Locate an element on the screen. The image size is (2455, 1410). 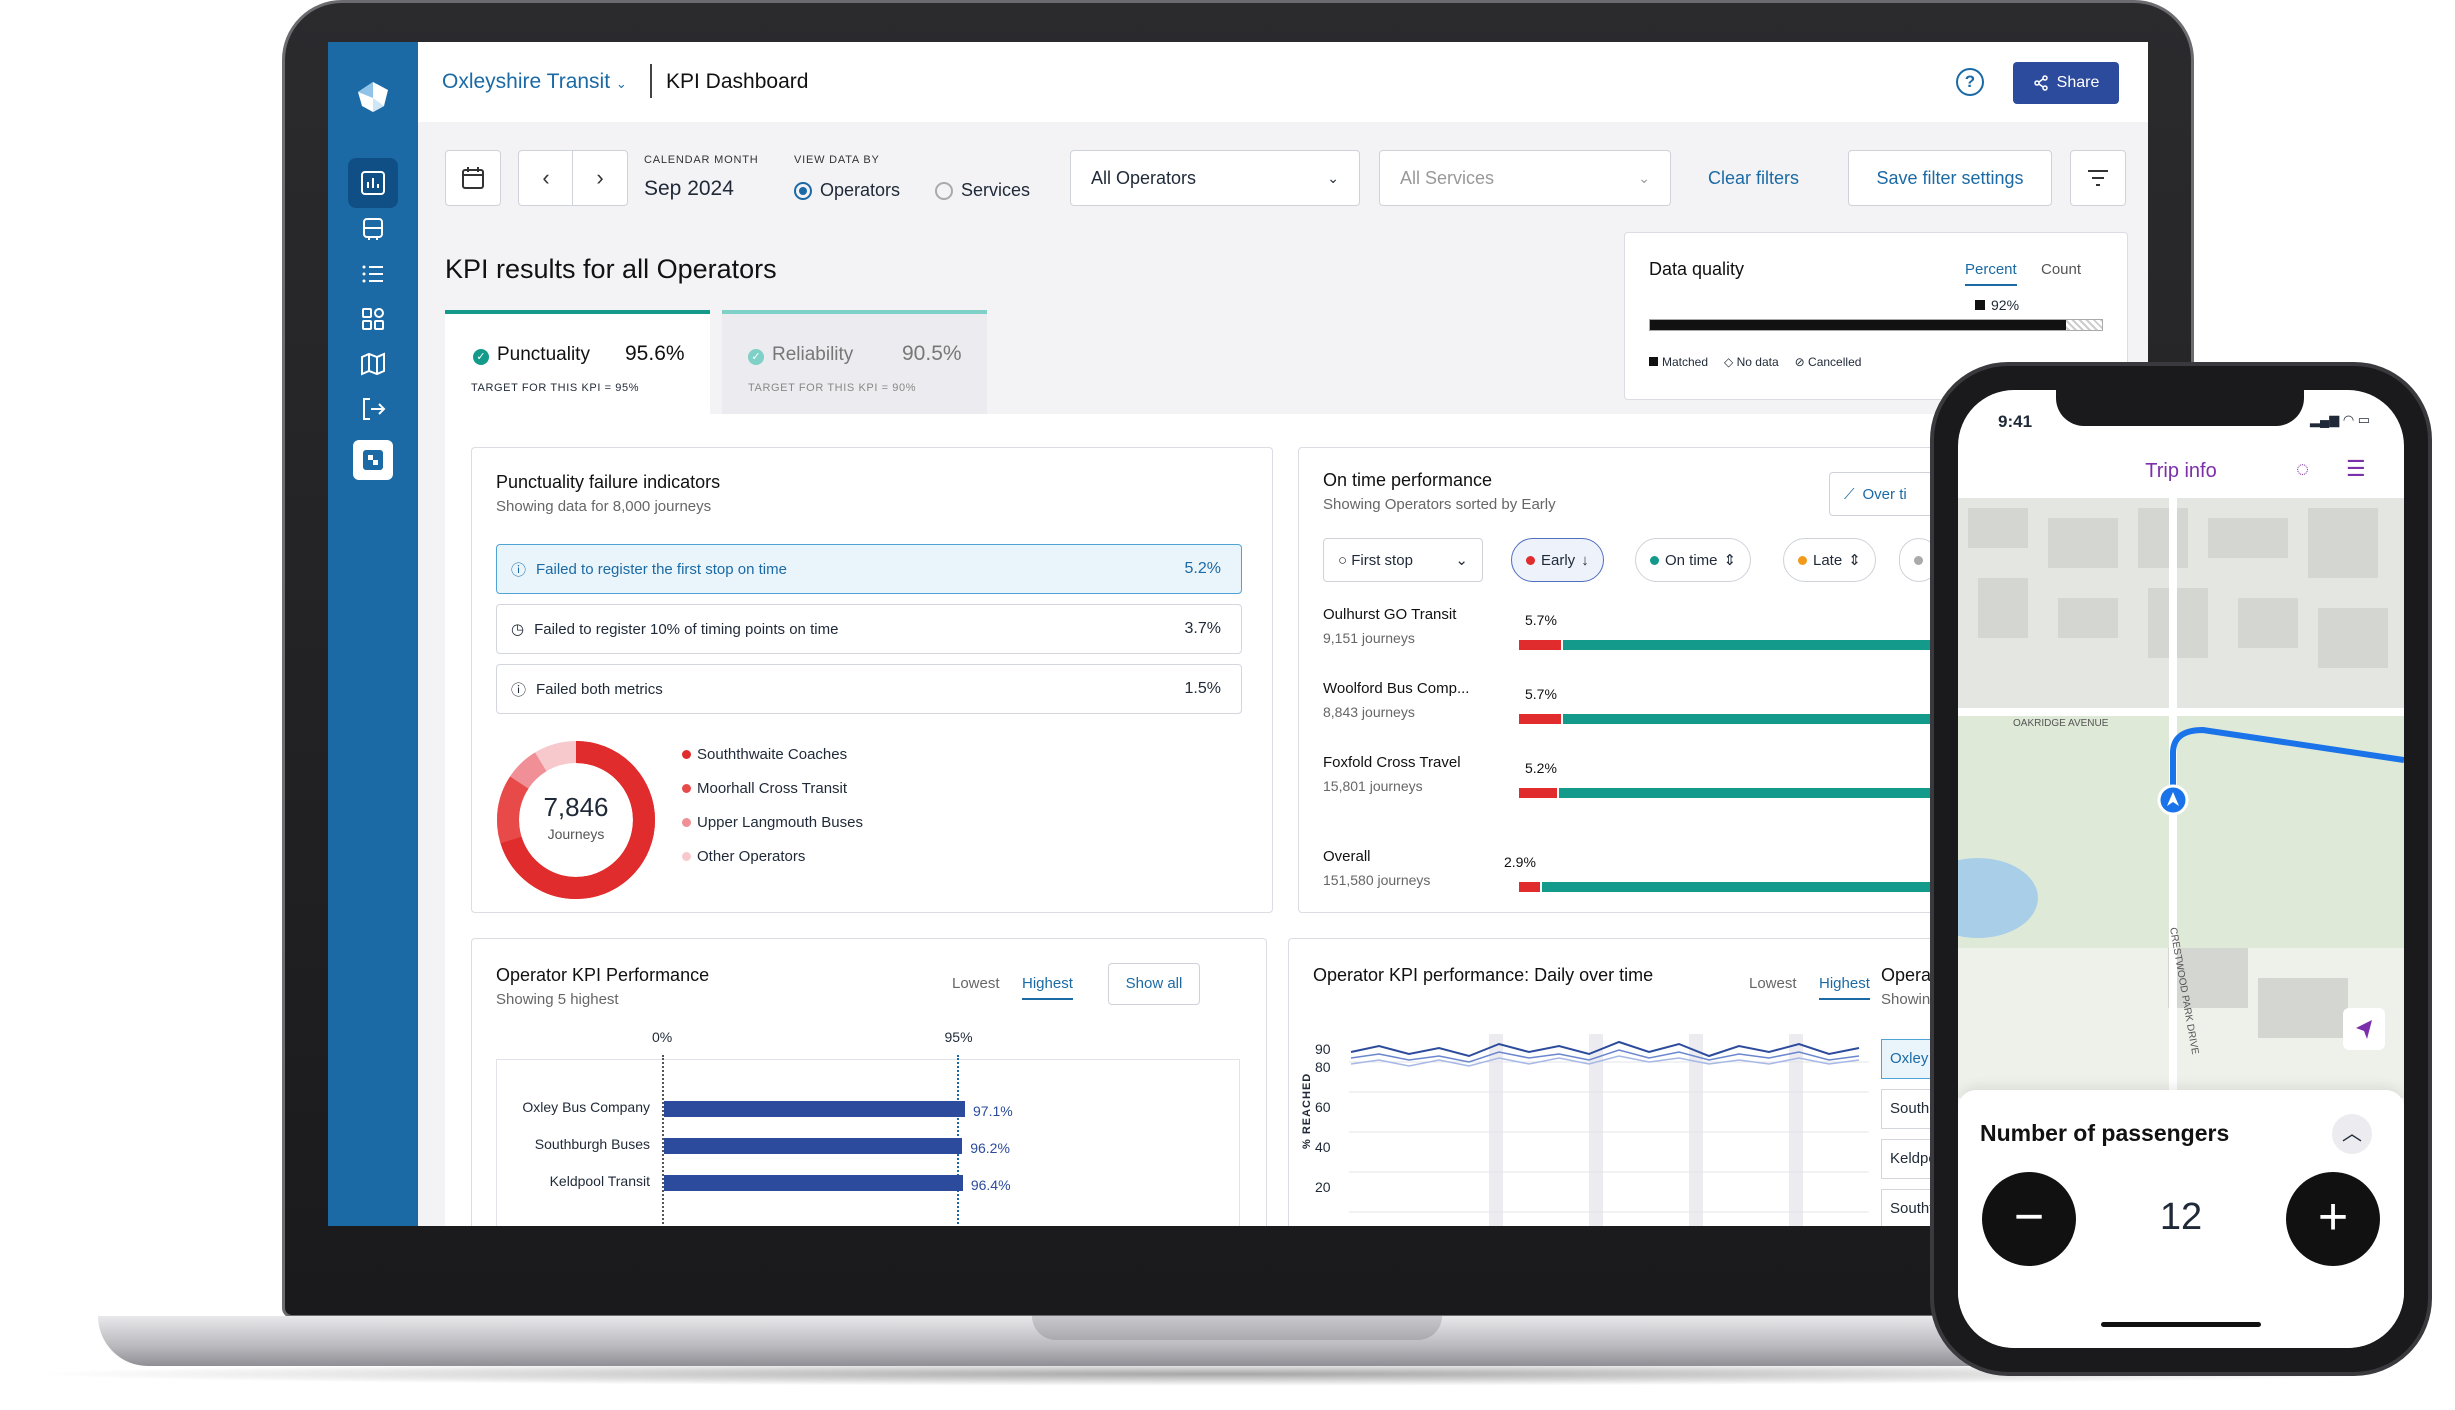
collapse-sheet-button: ︿ is located at coordinates (2352, 1134).